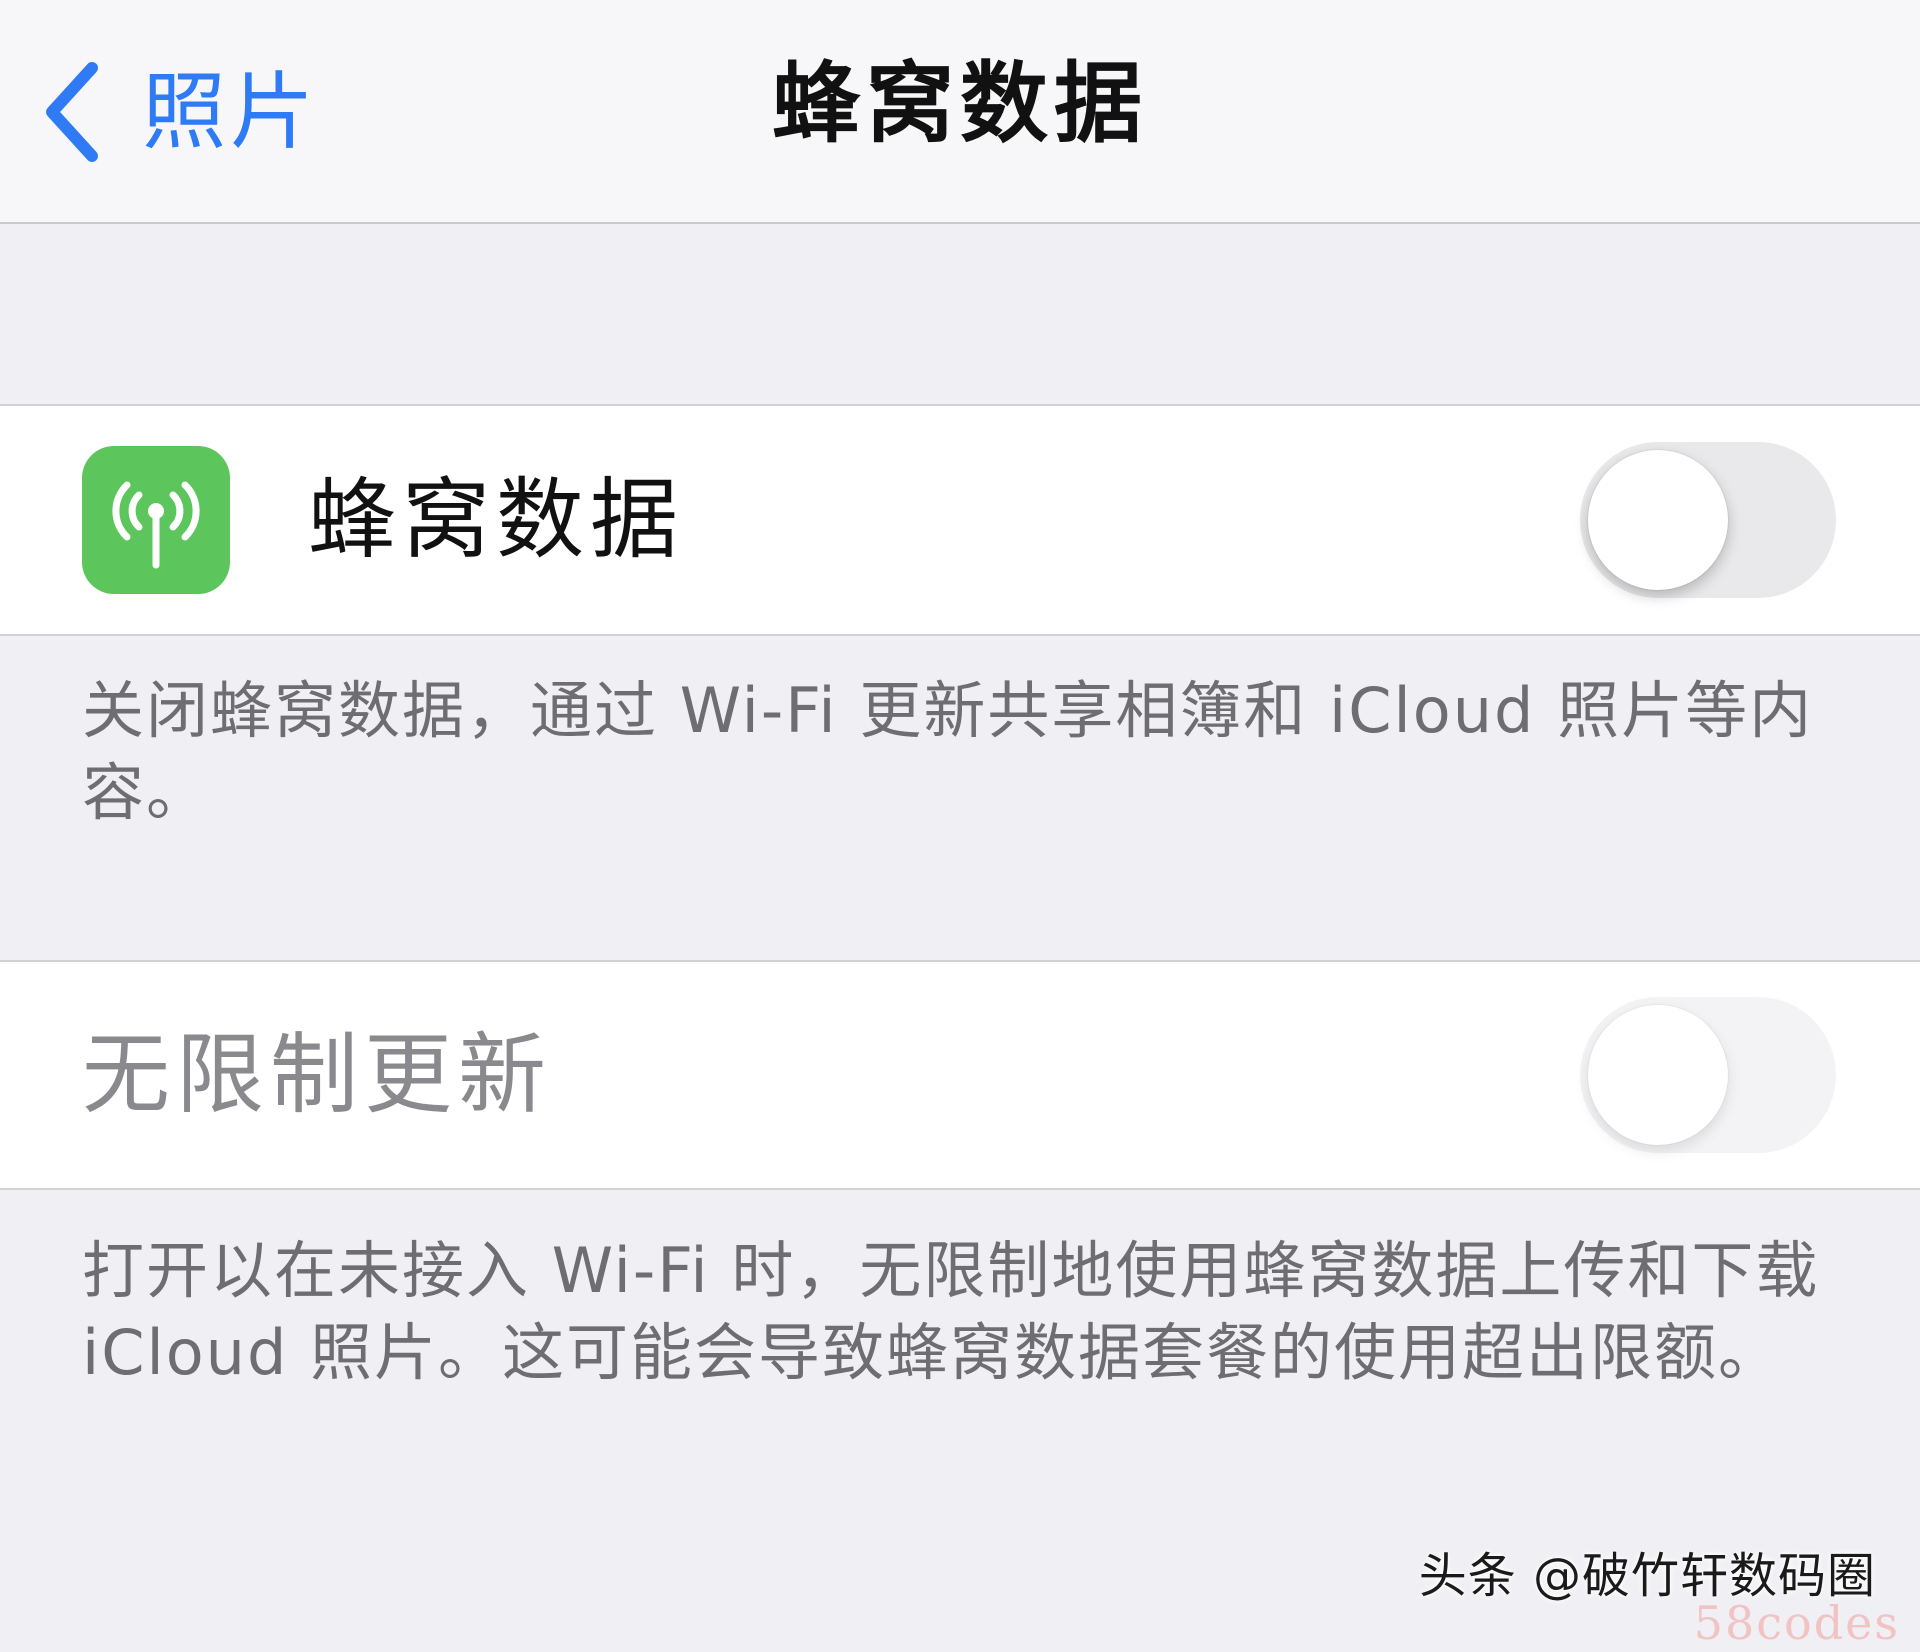 Image resolution: width=1920 pixels, height=1652 pixels. I want to click on cellular-data-row: 蜂窝数据, so click(960, 520).